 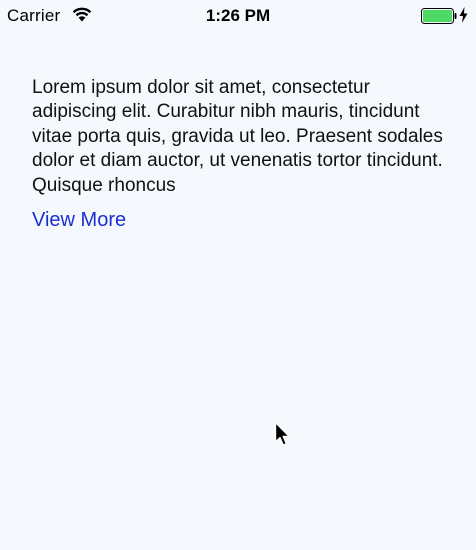 I want to click on status-bar: Carrier 1:26 PM, so click(x=238, y=16).